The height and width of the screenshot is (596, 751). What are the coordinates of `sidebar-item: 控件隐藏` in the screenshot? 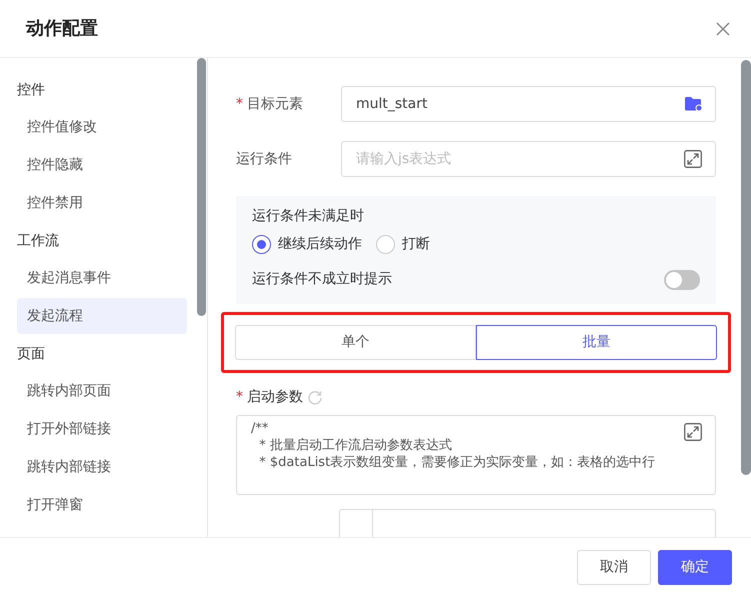 It's located at (102, 165).